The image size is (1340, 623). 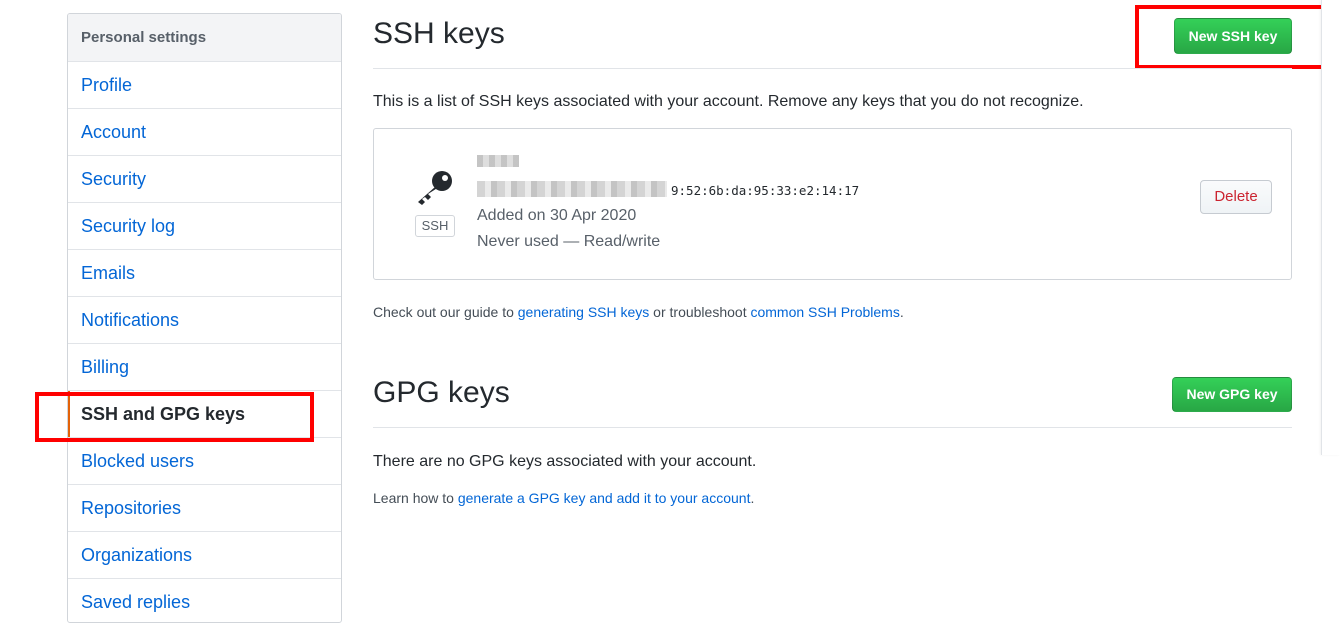 What do you see at coordinates (204, 226) in the screenshot?
I see `sidebar-item-security-log: Security log` at bounding box center [204, 226].